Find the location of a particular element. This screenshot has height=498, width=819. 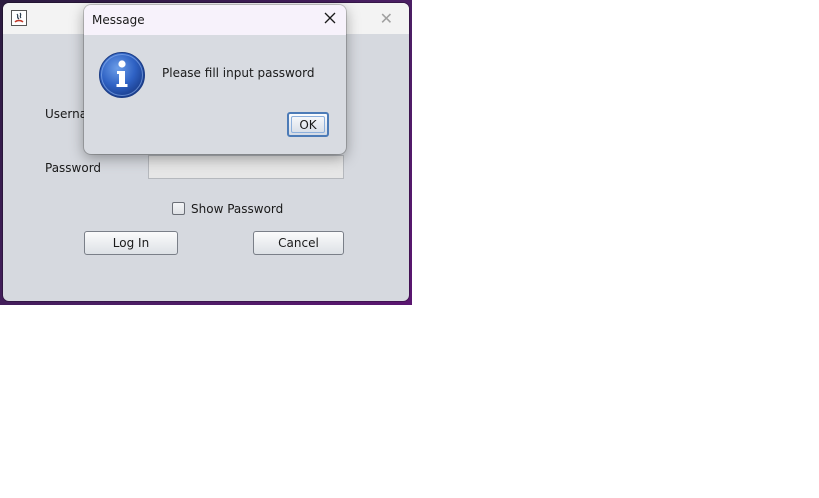

dialog-close-icon is located at coordinates (330, 18).